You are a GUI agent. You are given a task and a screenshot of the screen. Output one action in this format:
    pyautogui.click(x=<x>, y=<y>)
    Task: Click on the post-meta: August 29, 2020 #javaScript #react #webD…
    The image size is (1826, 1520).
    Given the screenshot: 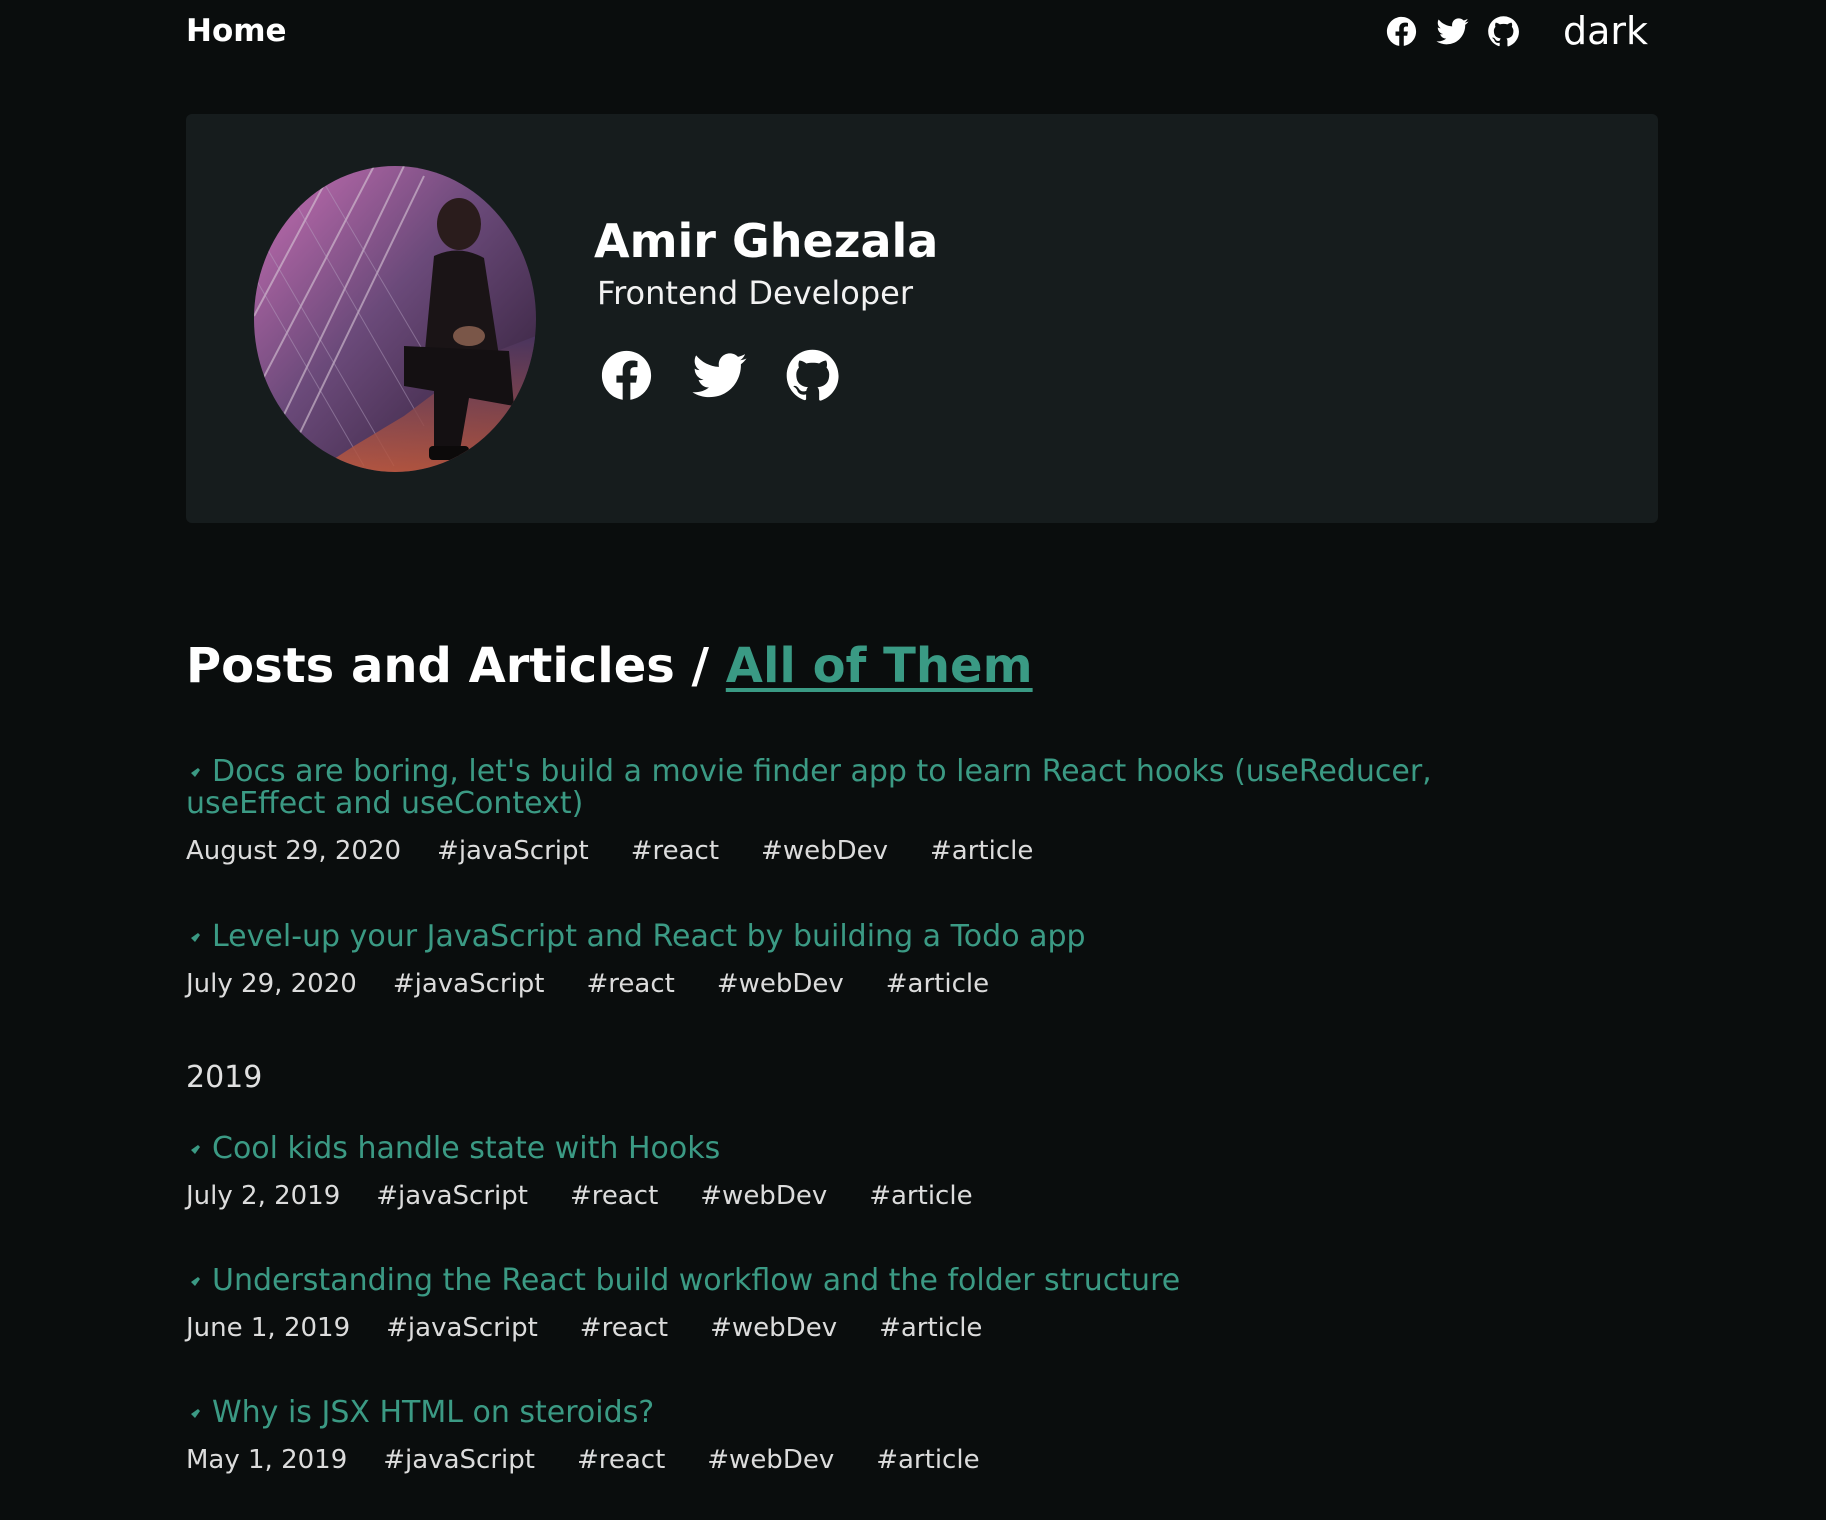 What is the action you would take?
    pyautogui.click(x=876, y=851)
    